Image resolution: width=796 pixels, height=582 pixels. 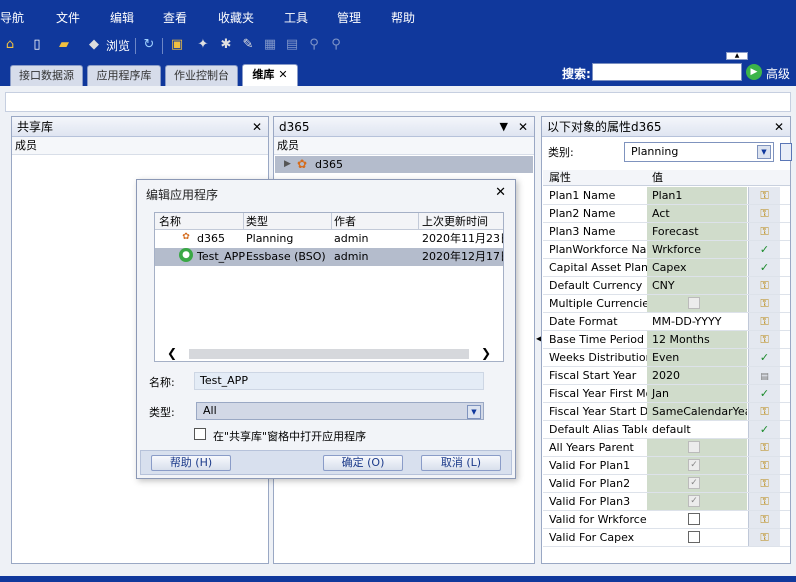 I want to click on menu-favorites: 收藏夹, so click(x=236, y=17).